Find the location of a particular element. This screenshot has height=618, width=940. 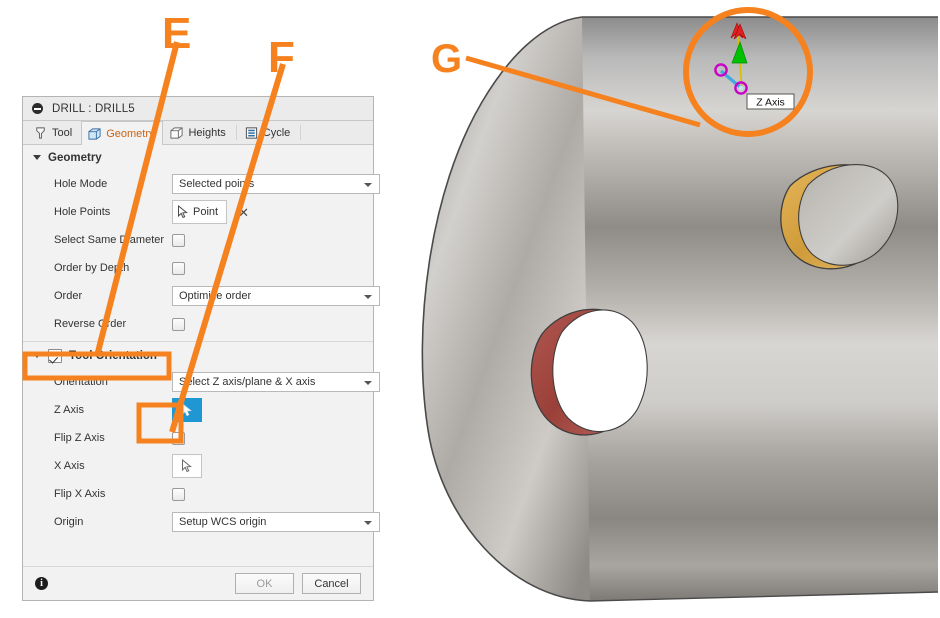

tab-label: Geometry is located at coordinates (130, 133).